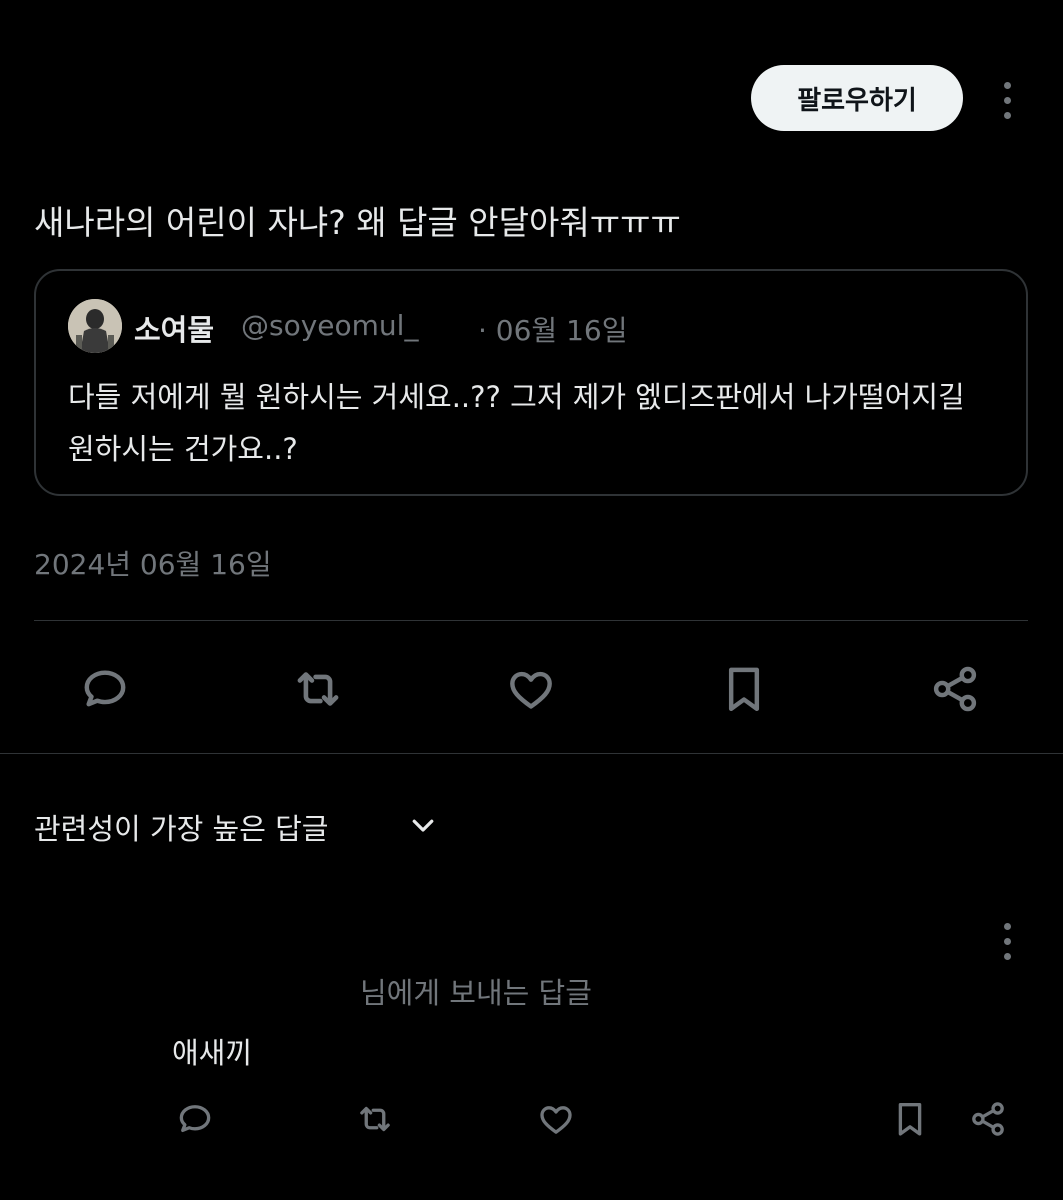 This screenshot has height=1200, width=1063. I want to click on avatar, so click(95, 326).